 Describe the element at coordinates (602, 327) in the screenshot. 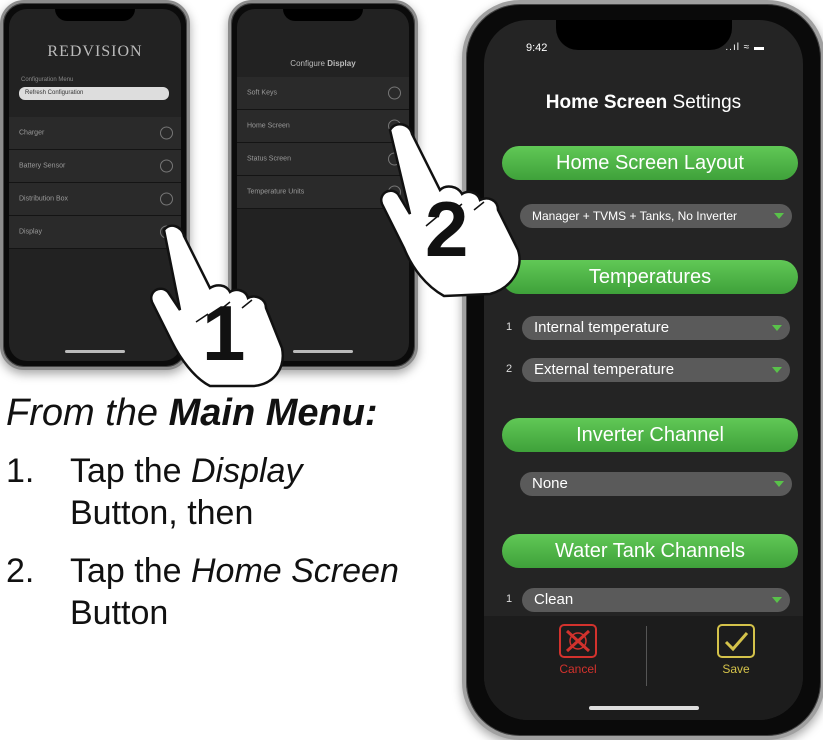

I see `temperature-select-value: Internal temperature` at that location.